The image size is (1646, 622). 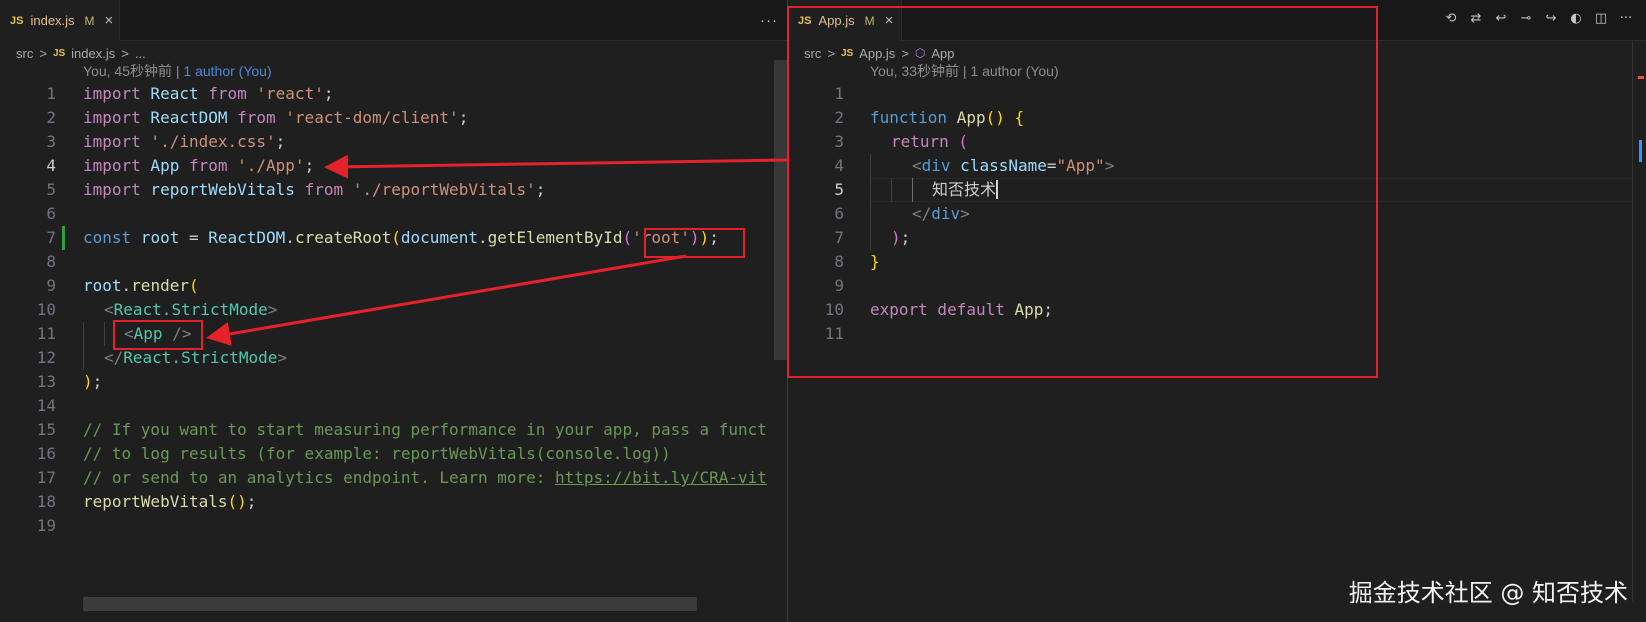 I want to click on vertical-scrollbar, so click(x=781, y=210).